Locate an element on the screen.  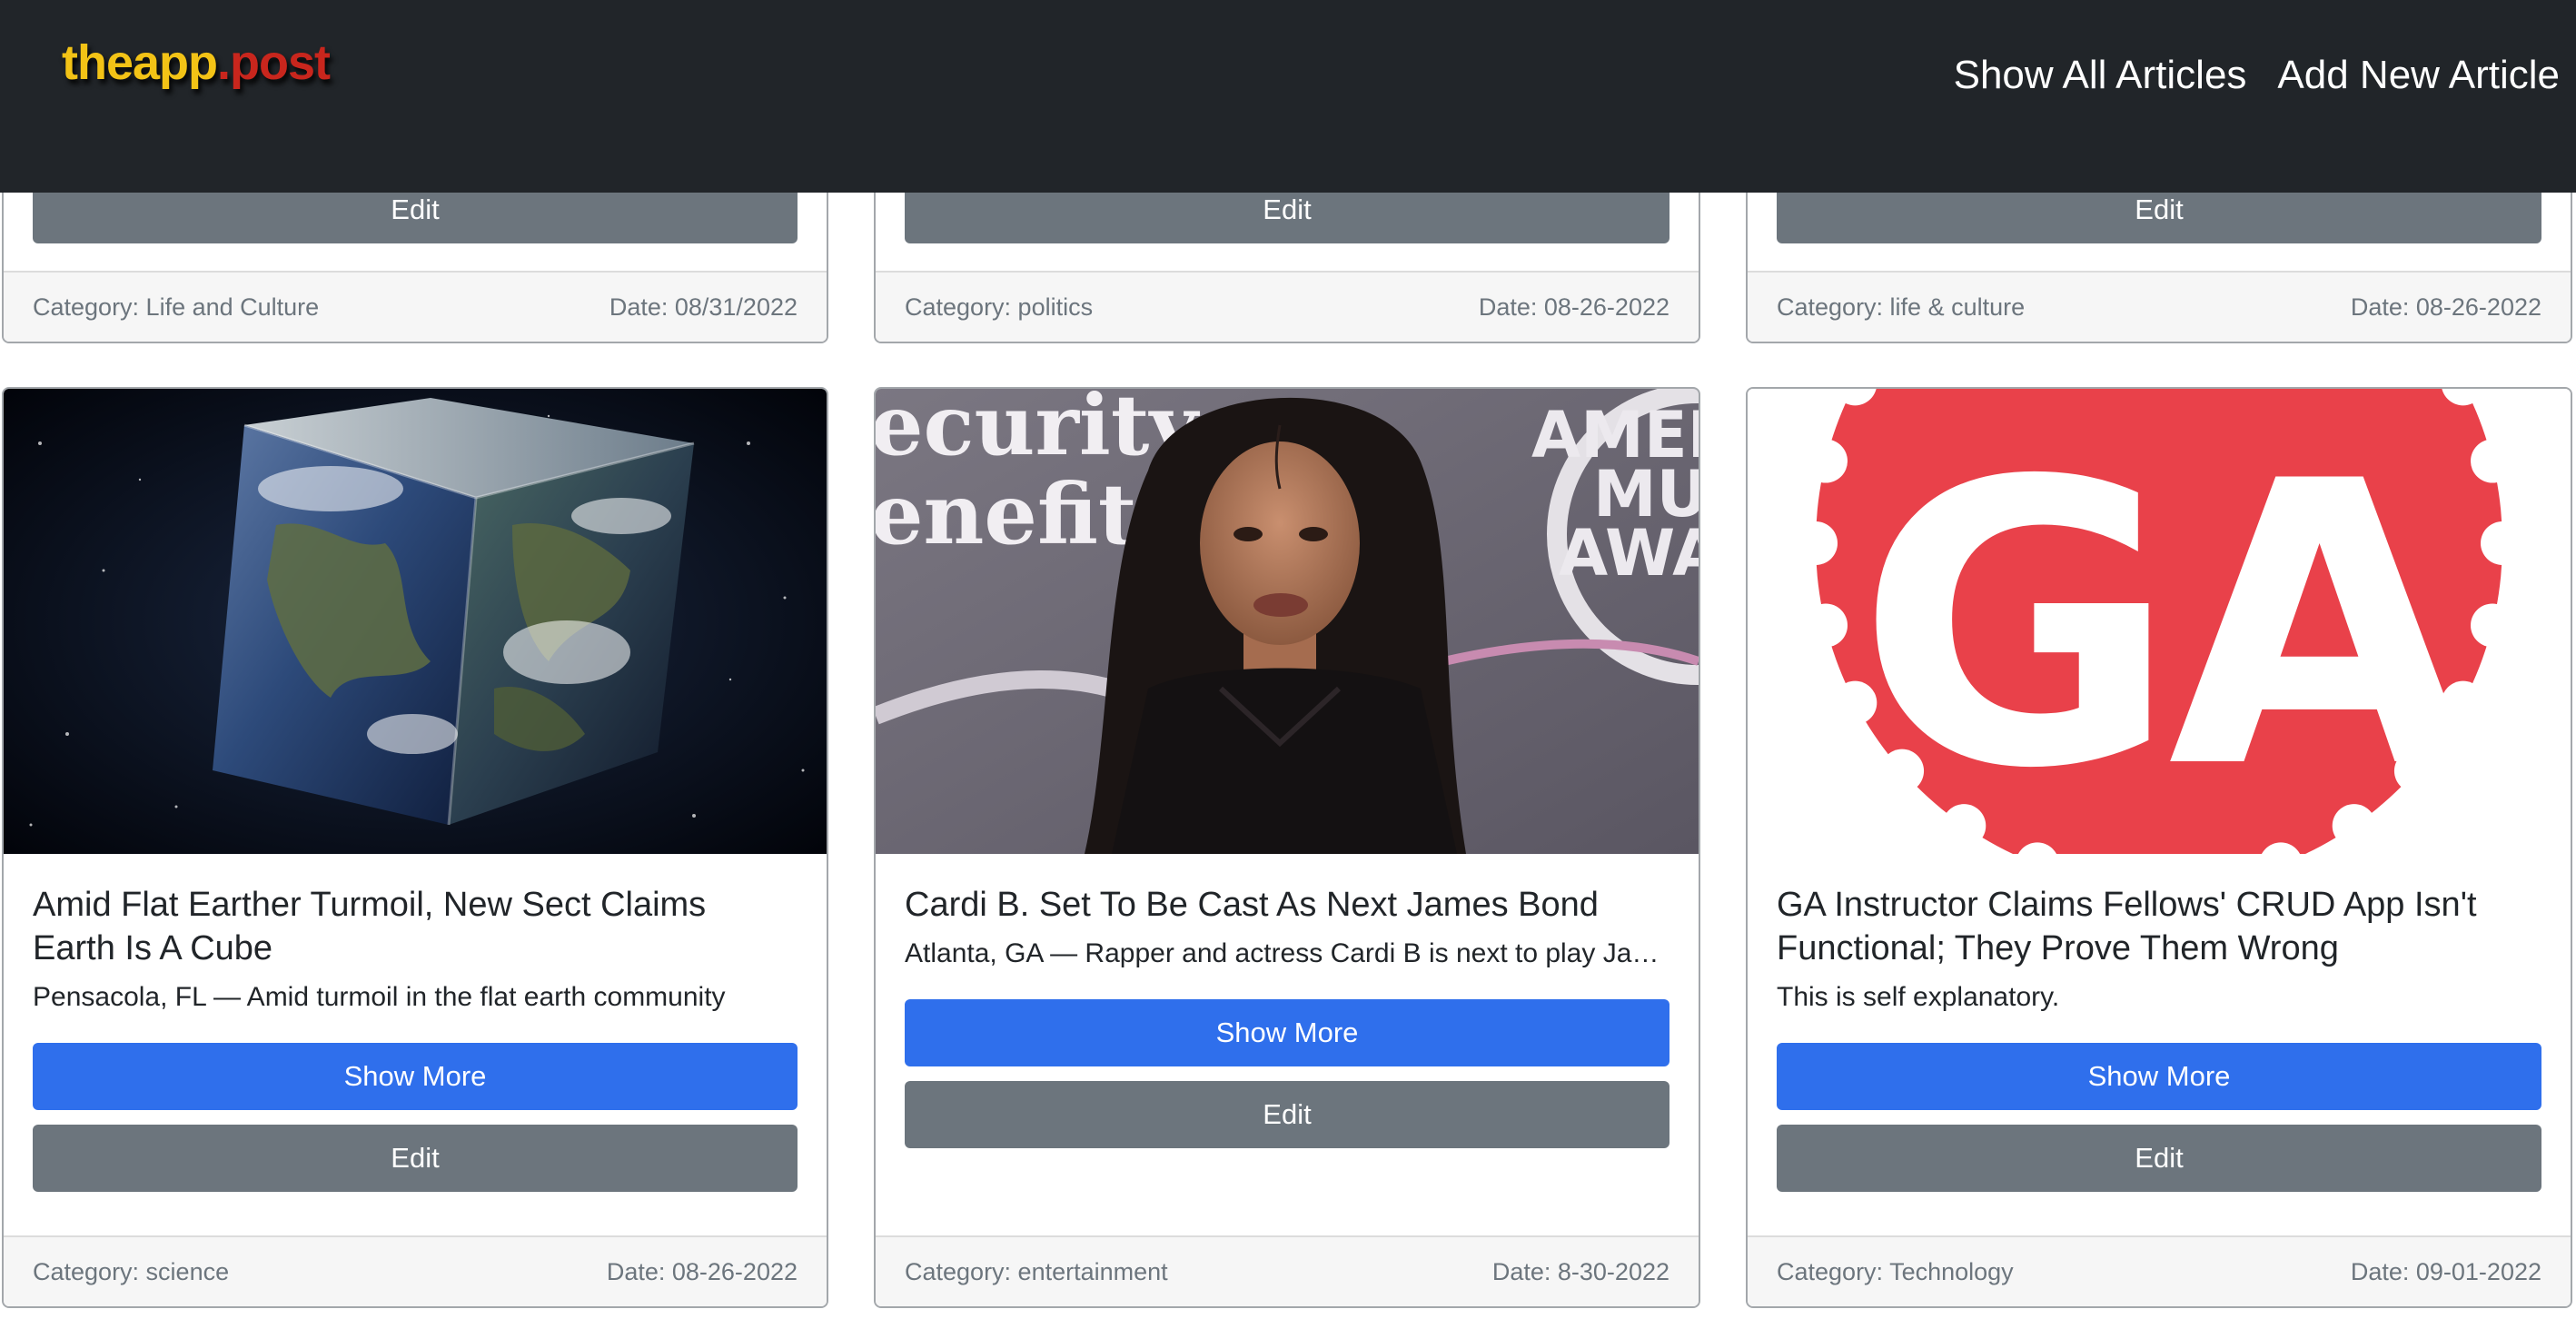
earth-cube-image is located at coordinates (415, 622).